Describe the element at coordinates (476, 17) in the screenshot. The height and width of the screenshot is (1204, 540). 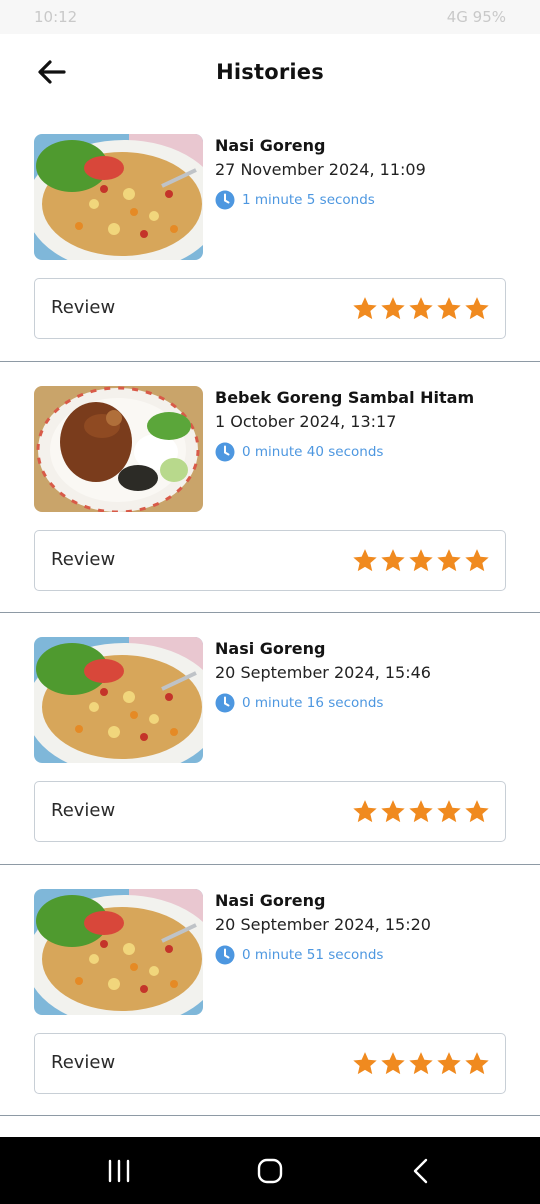
I see `status-indicators: 4G 95%` at that location.